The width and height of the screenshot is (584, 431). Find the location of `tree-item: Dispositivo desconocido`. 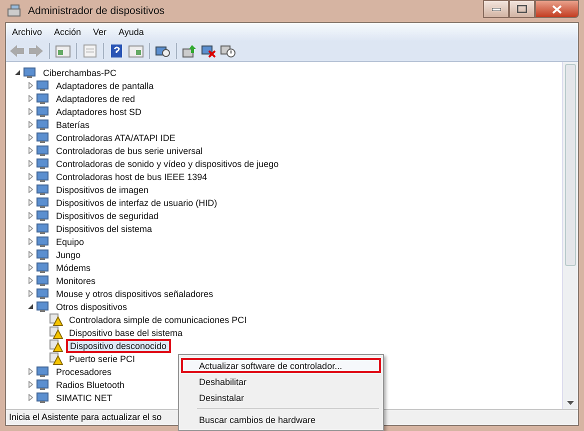

tree-item: Dispositivo desconocido is located at coordinates (118, 345).